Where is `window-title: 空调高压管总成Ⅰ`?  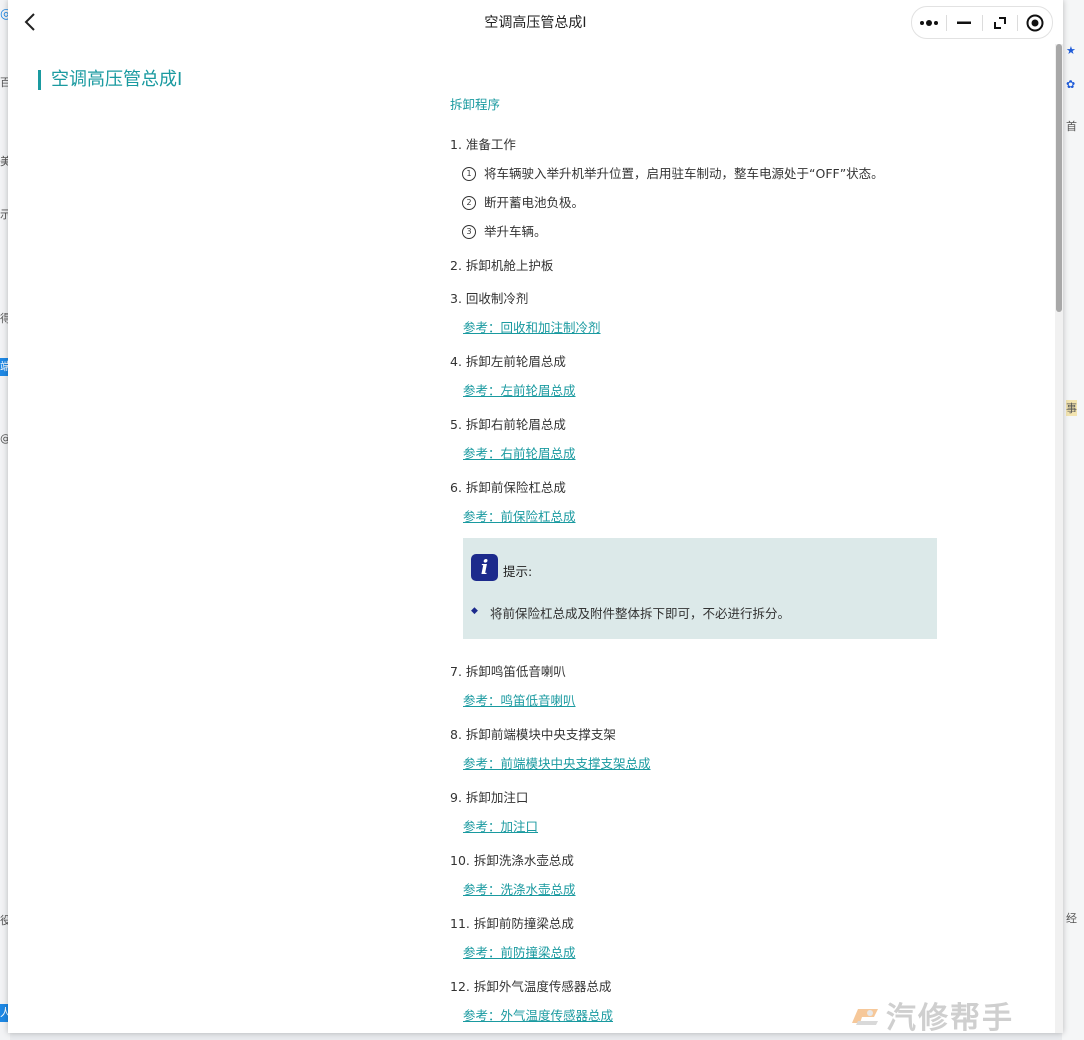 window-title: 空调高压管总成Ⅰ is located at coordinates (535, 23).